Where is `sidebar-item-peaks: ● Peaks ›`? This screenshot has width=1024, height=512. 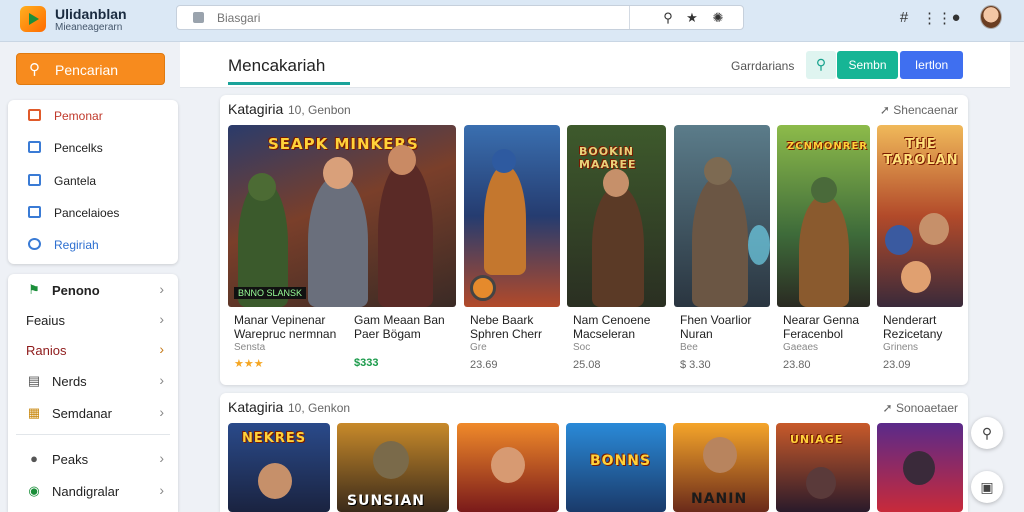 sidebar-item-peaks: ● Peaks › is located at coordinates (93, 459).